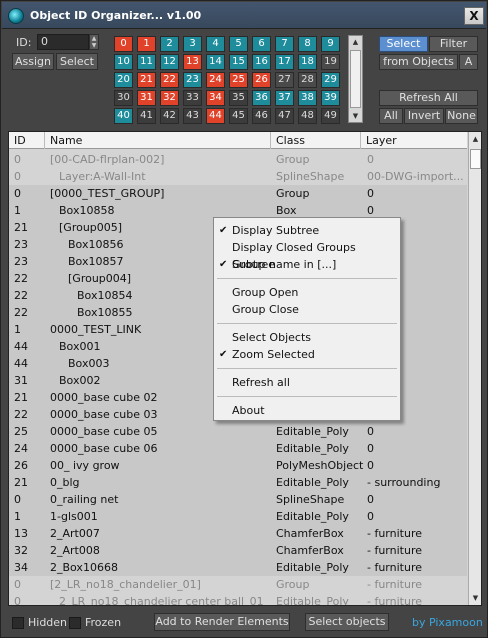 This screenshot has height=638, width=488. Describe the element at coordinates (414, 140) in the screenshot. I see `col-header-layer: Layer` at that location.